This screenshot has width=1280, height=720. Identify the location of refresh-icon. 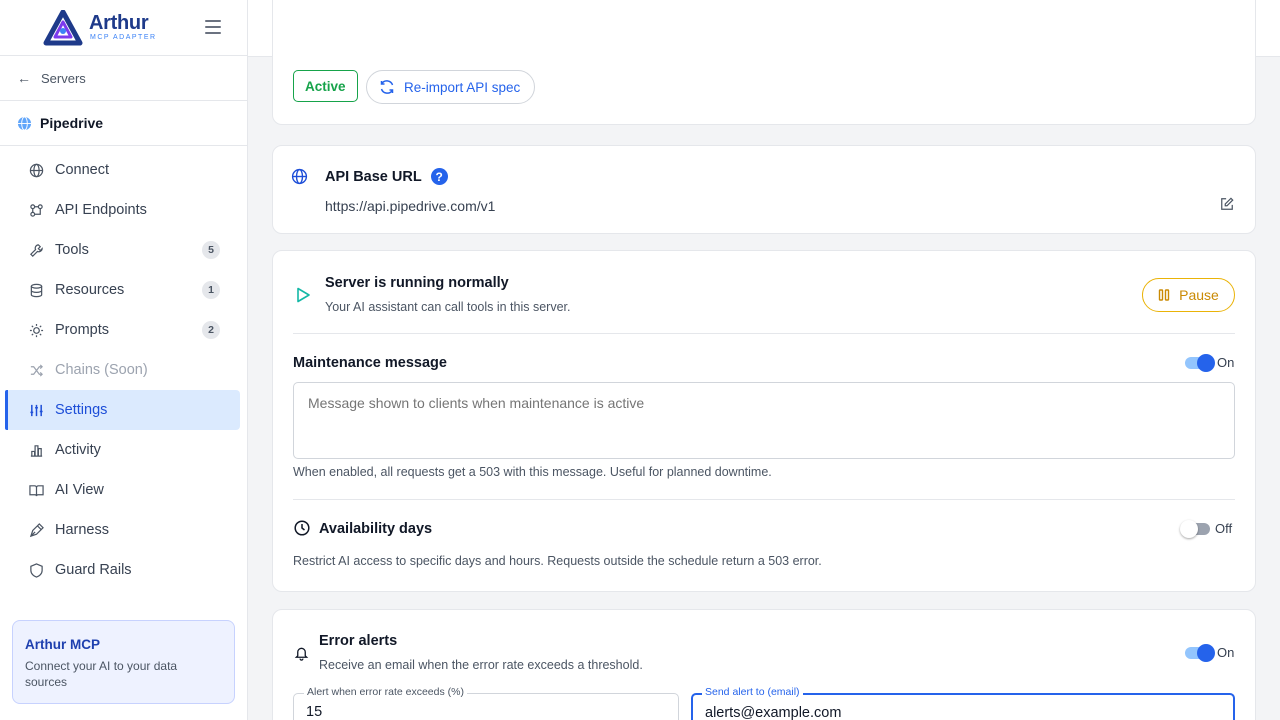
(387, 87).